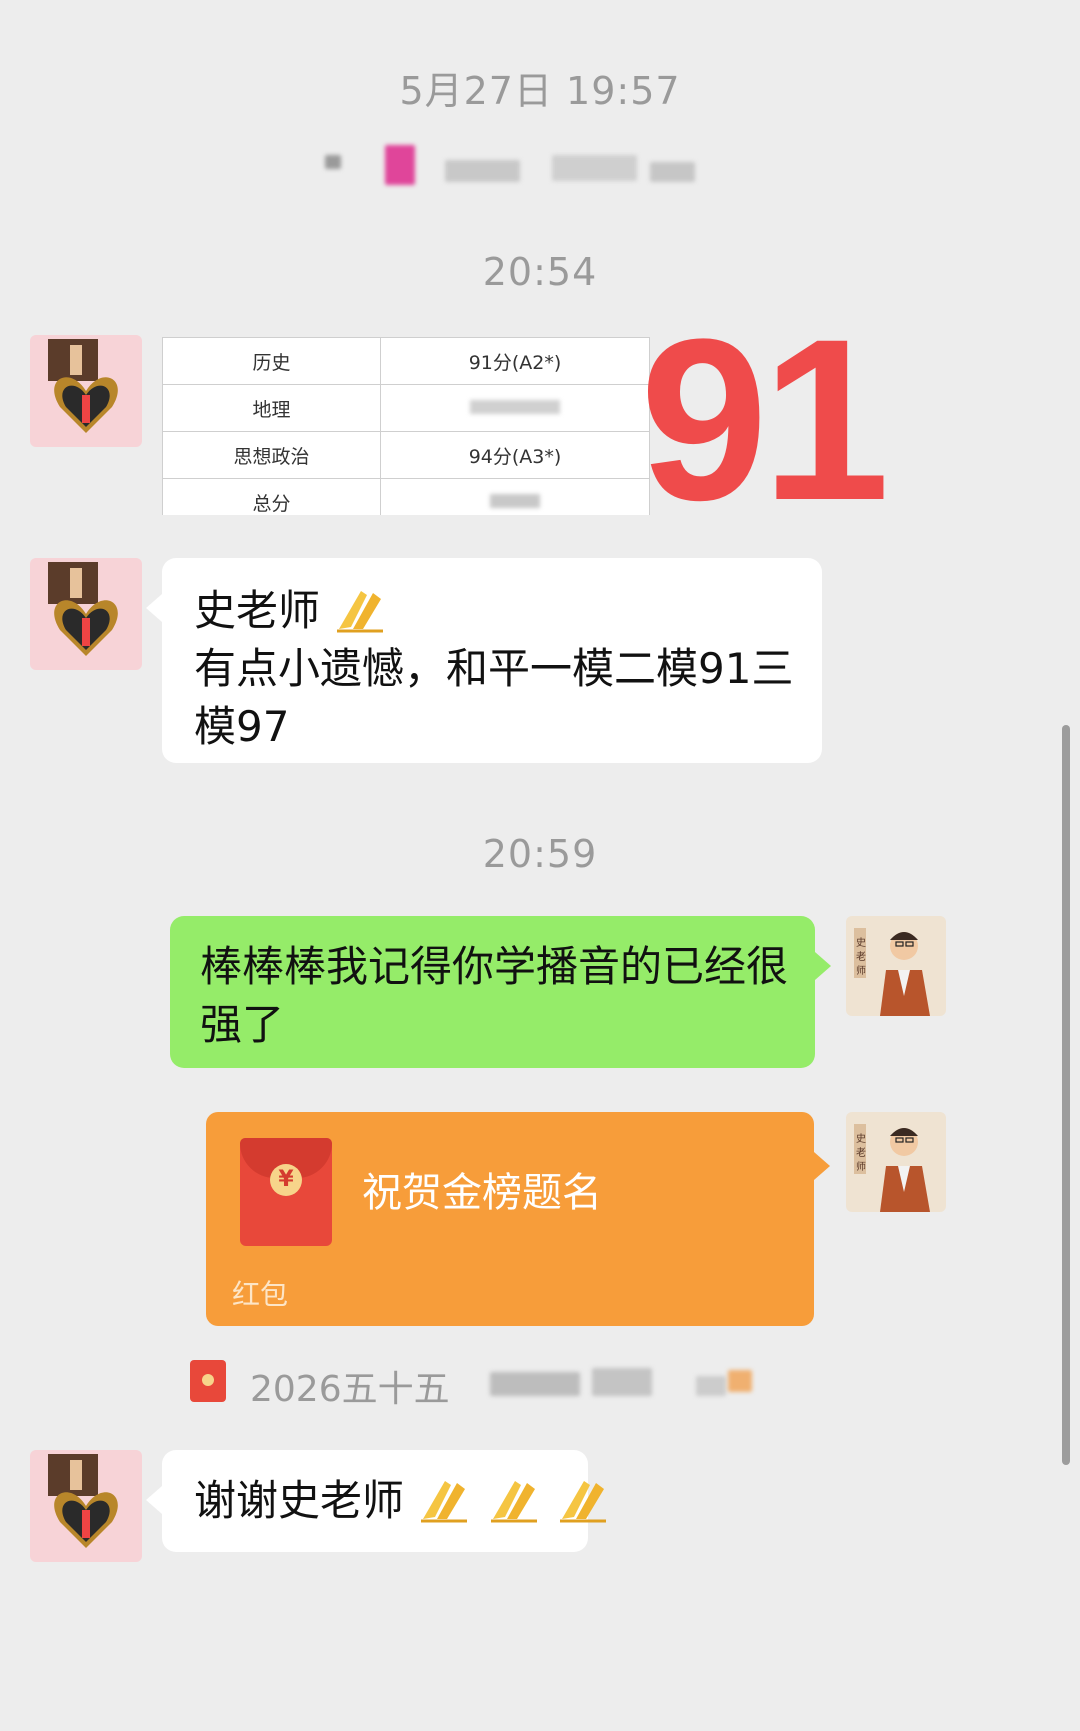 This screenshot has width=1080, height=1731. I want to click on table-row: 历史 91分(A2*), so click(406, 361).